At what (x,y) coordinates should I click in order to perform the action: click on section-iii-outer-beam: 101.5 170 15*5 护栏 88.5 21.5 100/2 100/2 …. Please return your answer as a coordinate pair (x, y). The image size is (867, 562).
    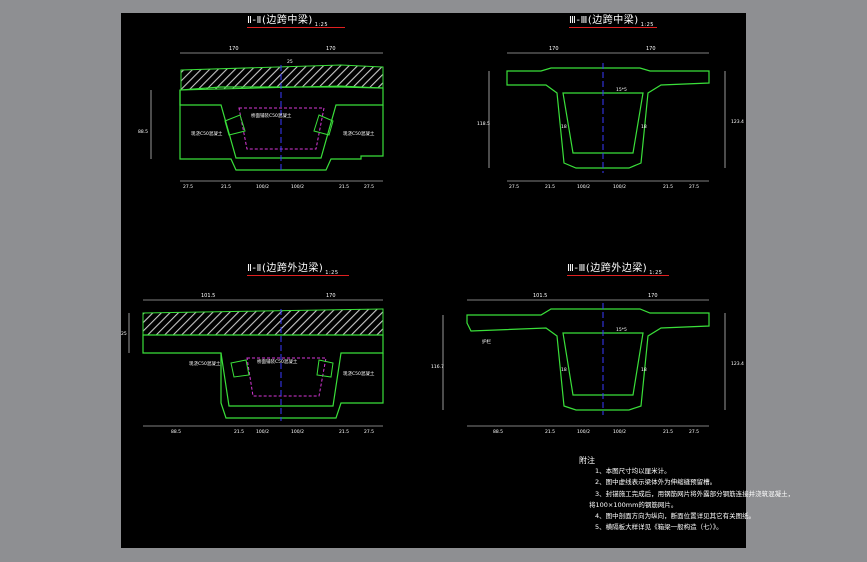
    Looking at the image, I should click on (587, 364).